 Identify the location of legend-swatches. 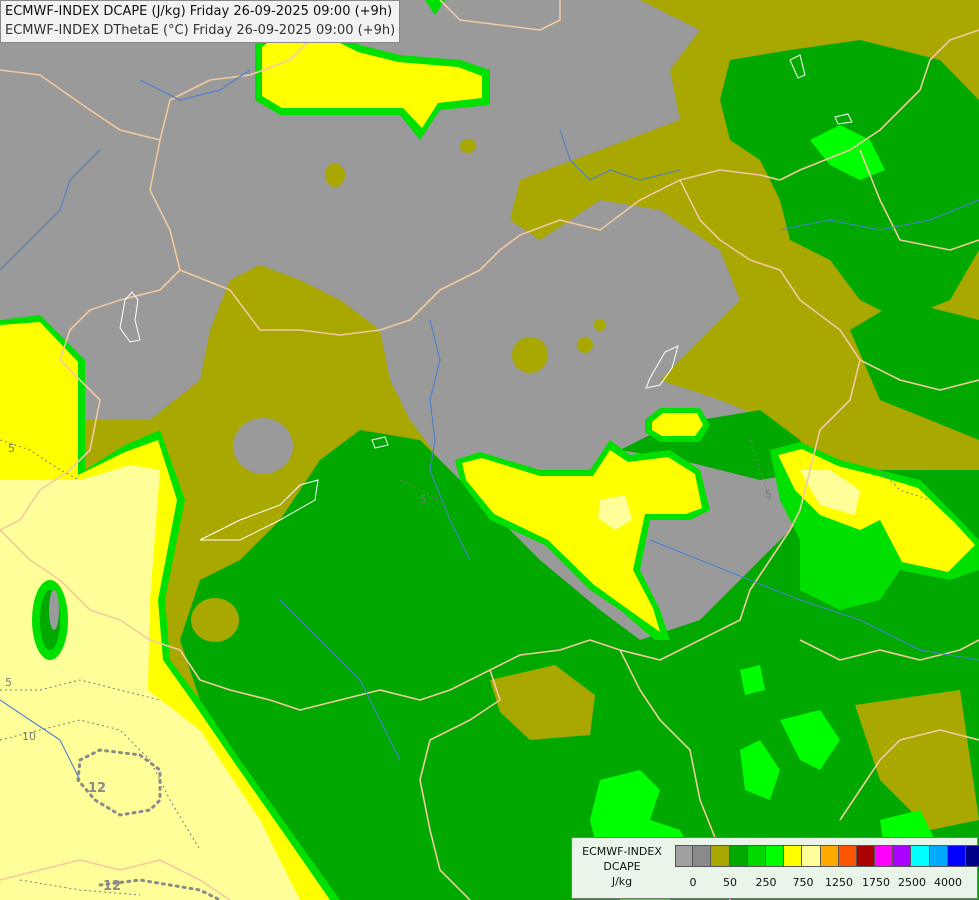
(827, 856).